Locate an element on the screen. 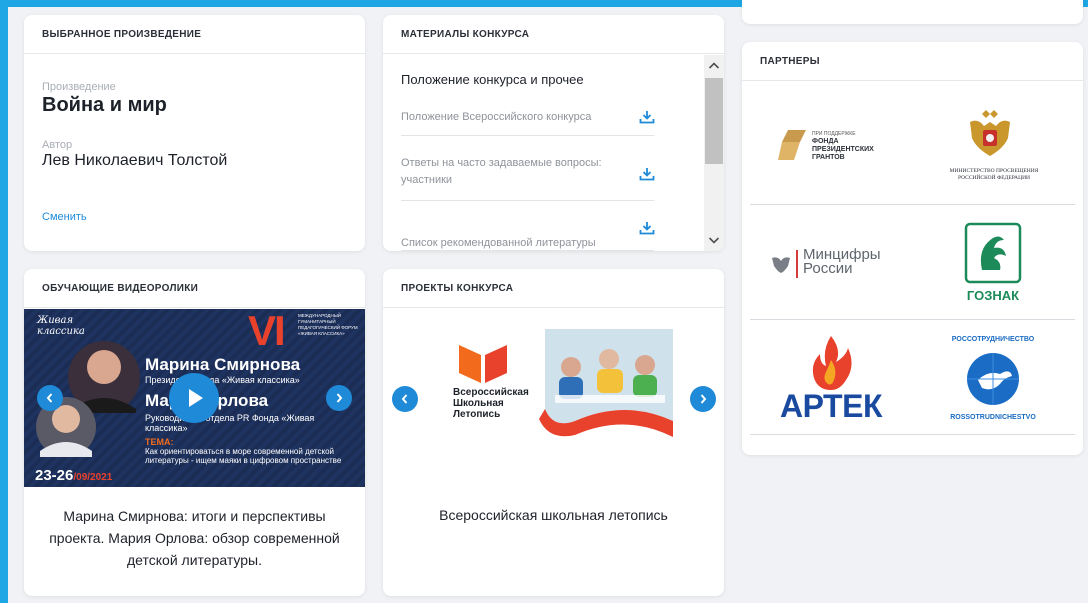 This screenshot has width=1088, height=603. material-item-label: Положение Всероссийского конкурса is located at coordinates (496, 117).